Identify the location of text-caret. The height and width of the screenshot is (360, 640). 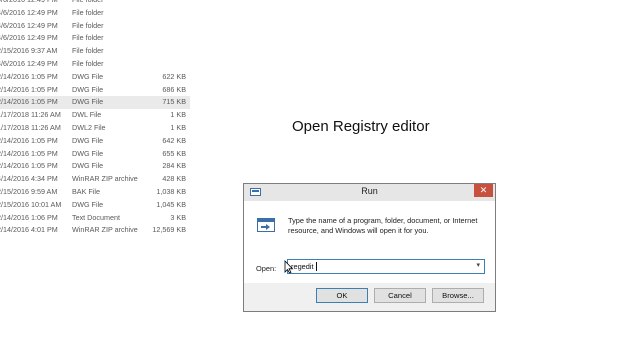
(316, 266).